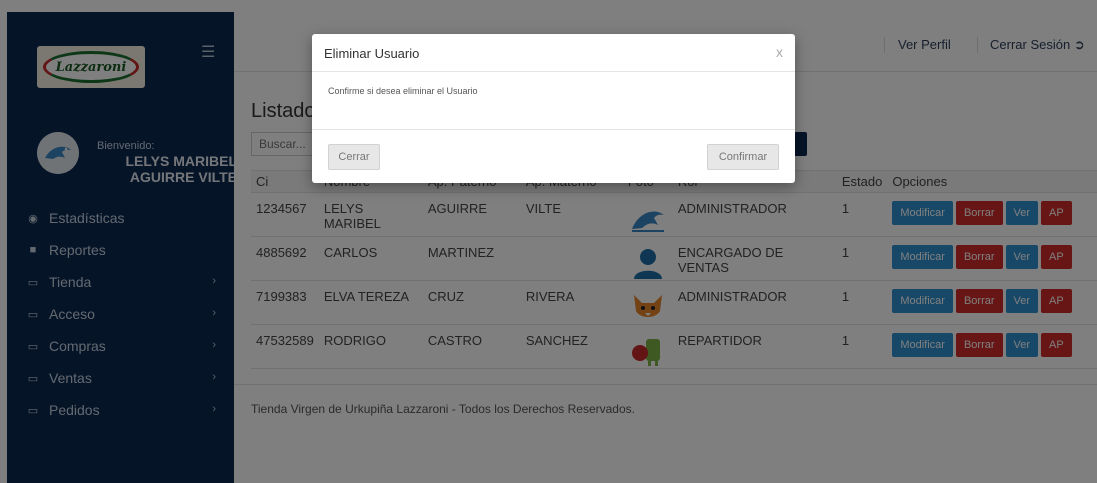 The width and height of the screenshot is (1097, 483). Describe the element at coordinates (553, 101) in the screenshot. I see `modal-body: Confirme si desea eliminar el Usuario` at that location.